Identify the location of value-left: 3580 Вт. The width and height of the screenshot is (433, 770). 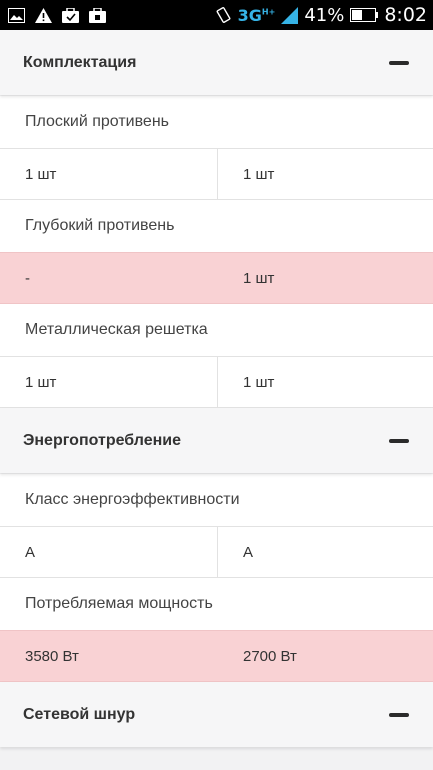
(52, 656).